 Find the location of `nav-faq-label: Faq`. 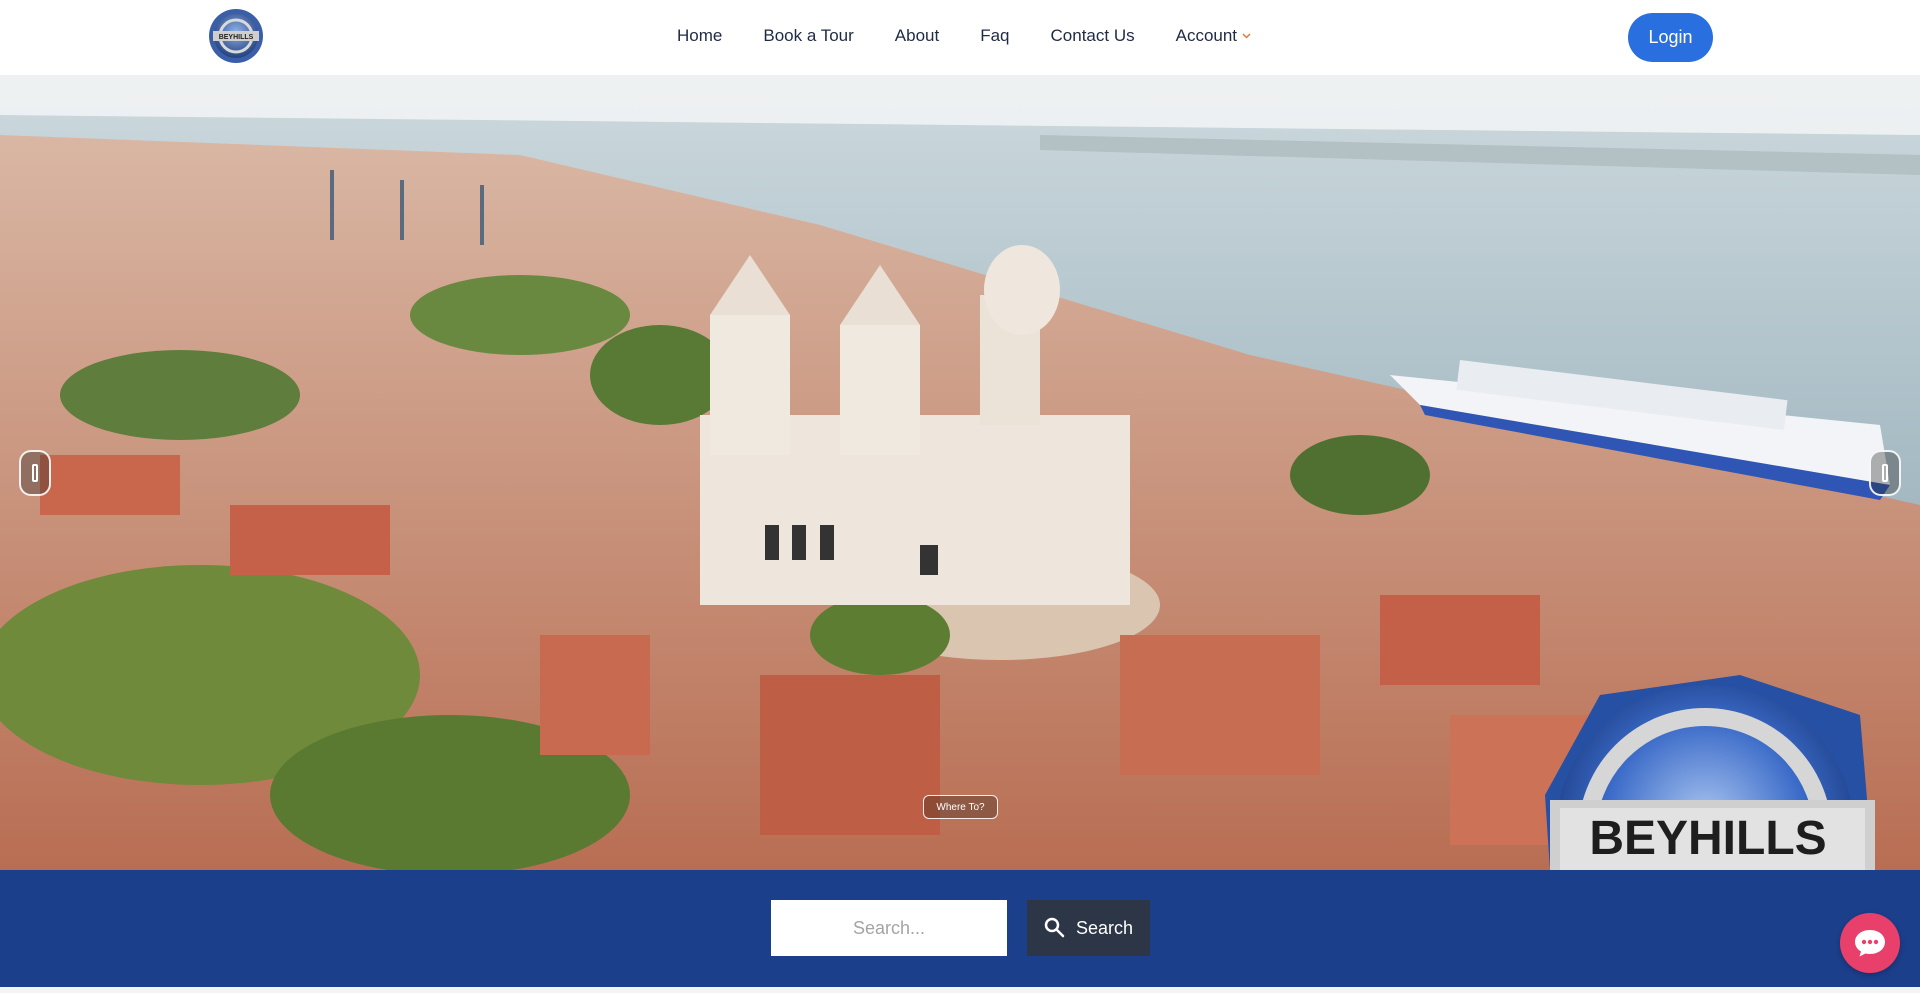

nav-faq-label: Faq is located at coordinates (995, 35).